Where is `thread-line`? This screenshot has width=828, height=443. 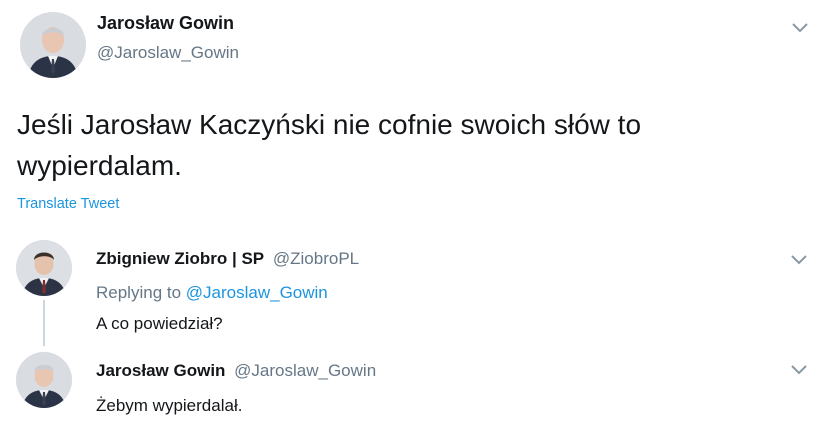 thread-line is located at coordinates (44, 323).